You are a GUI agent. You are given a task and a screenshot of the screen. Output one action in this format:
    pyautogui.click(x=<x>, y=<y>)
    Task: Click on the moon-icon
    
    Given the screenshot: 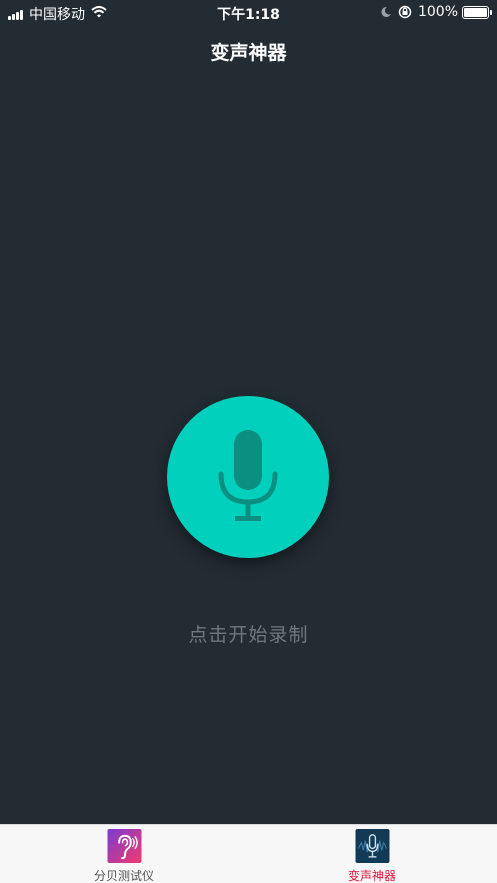 What is the action you would take?
    pyautogui.click(x=386, y=12)
    